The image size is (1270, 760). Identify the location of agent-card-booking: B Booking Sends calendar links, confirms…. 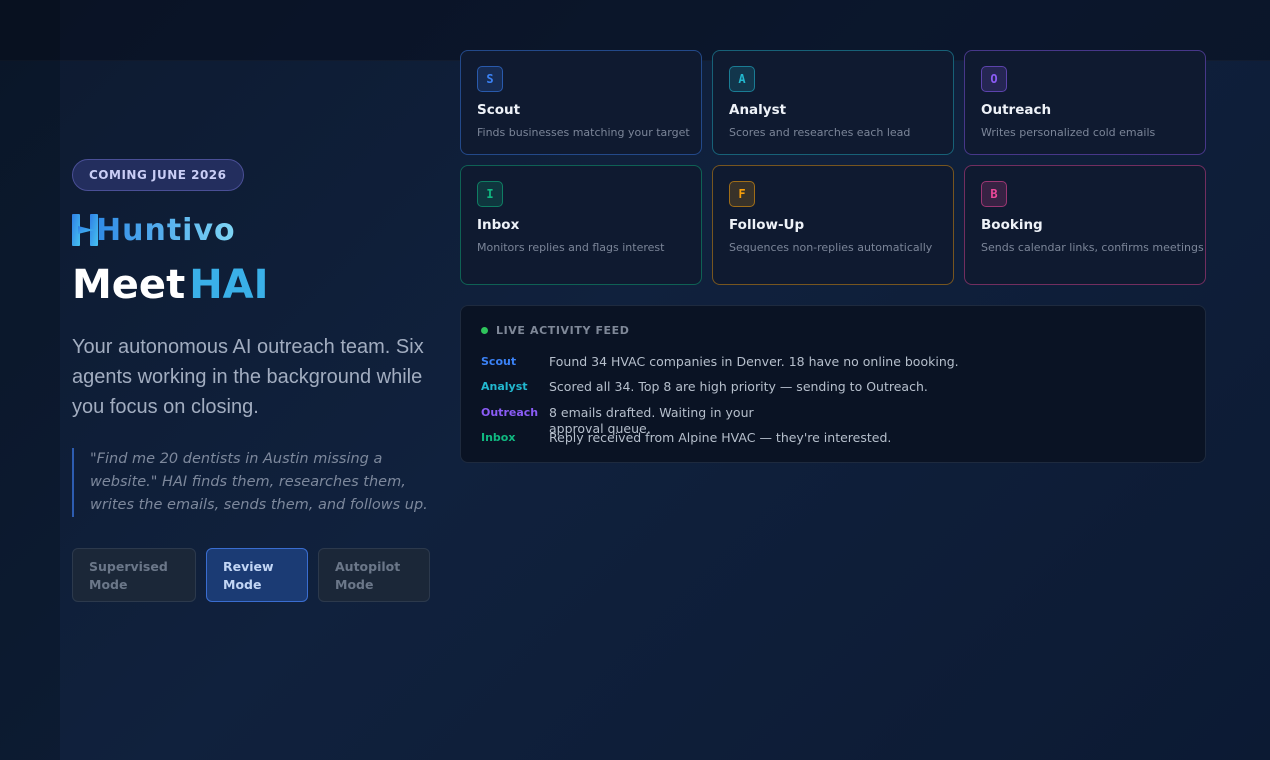
(1085, 225).